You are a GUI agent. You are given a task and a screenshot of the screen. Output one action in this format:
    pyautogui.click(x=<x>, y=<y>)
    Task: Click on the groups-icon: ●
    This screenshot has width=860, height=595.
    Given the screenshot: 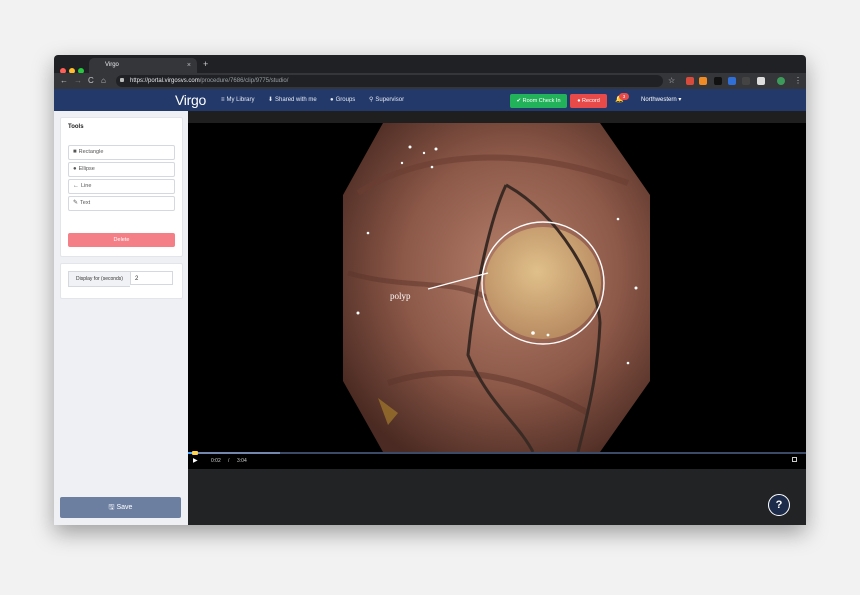 What is the action you would take?
    pyautogui.click(x=332, y=100)
    